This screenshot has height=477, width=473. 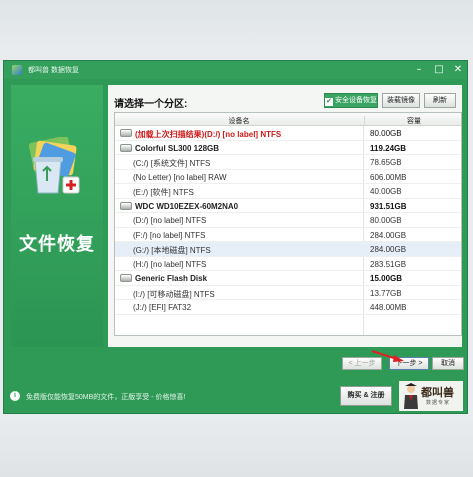 What do you see at coordinates (171, 278) in the screenshot?
I see `row-device-name: Generic Flash Disk` at bounding box center [171, 278].